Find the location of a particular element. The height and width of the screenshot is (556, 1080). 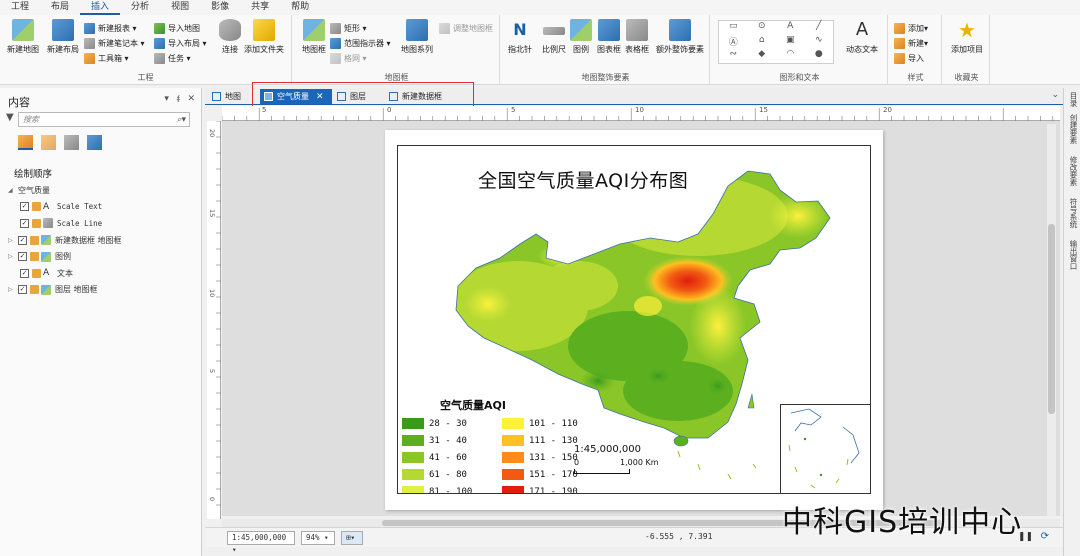

curve-icon: ∾ is located at coordinates (733, 56).